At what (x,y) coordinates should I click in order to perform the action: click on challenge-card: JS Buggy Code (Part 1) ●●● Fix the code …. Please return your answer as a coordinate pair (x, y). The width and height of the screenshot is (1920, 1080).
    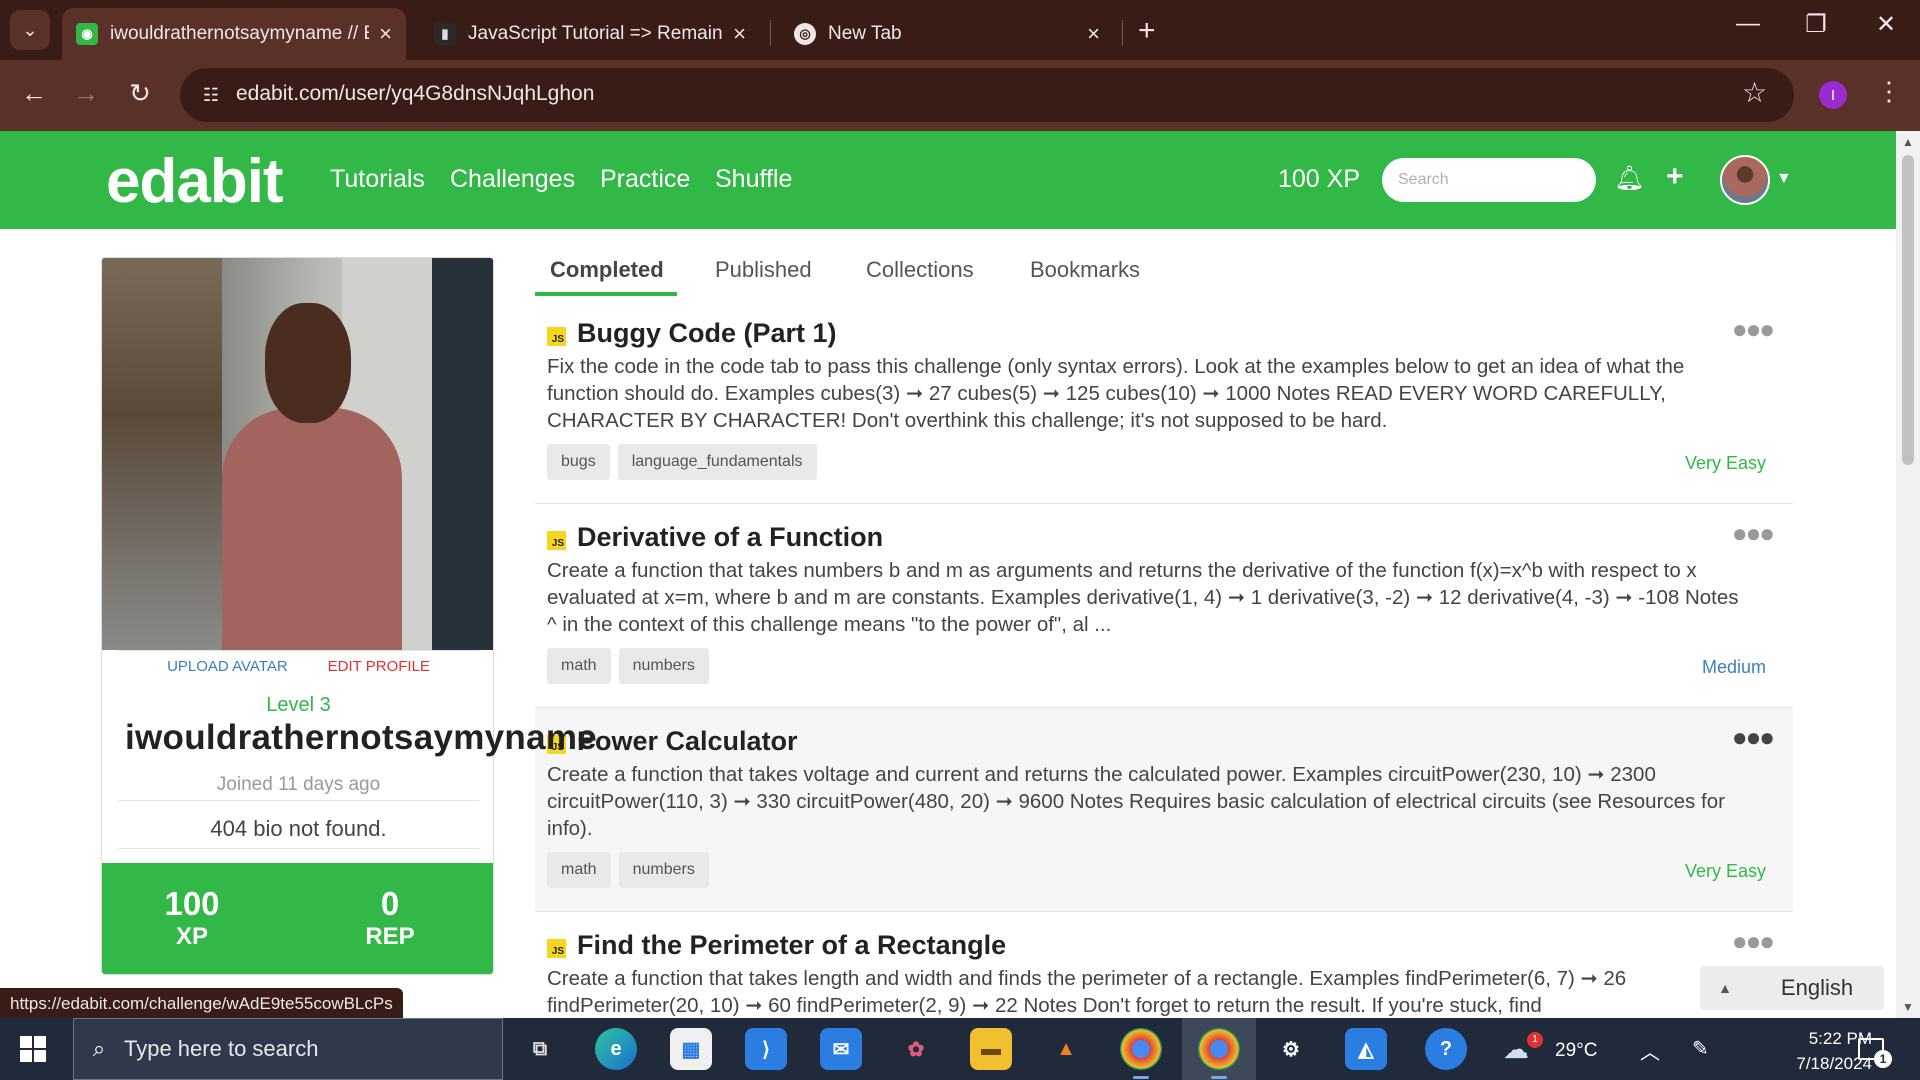
    Looking at the image, I should click on (1164, 402).